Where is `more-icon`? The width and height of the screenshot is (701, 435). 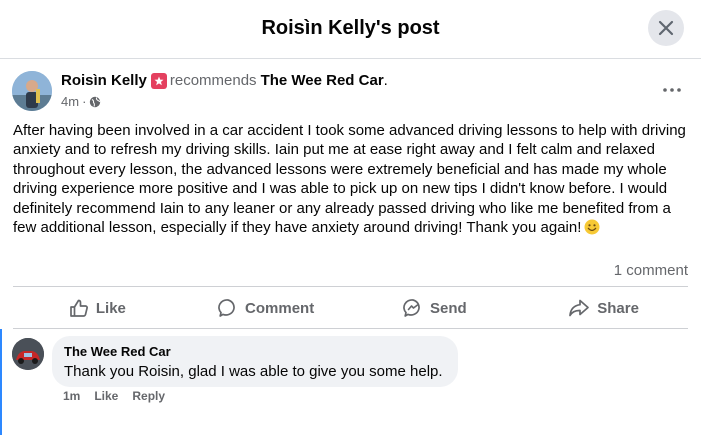 more-icon is located at coordinates (672, 90).